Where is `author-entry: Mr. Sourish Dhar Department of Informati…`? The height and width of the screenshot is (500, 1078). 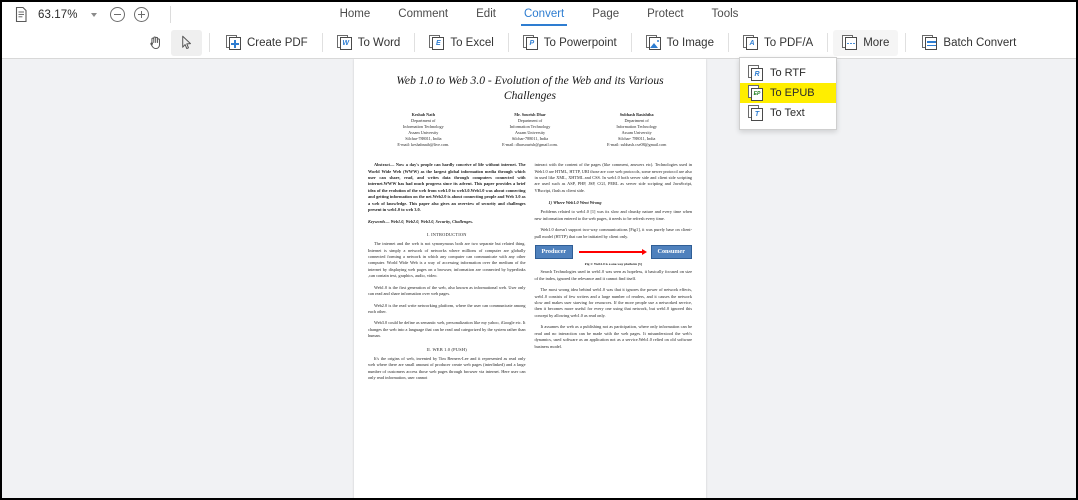
author-entry: Mr. Sourish Dhar Department of Informati… is located at coordinates (530, 130).